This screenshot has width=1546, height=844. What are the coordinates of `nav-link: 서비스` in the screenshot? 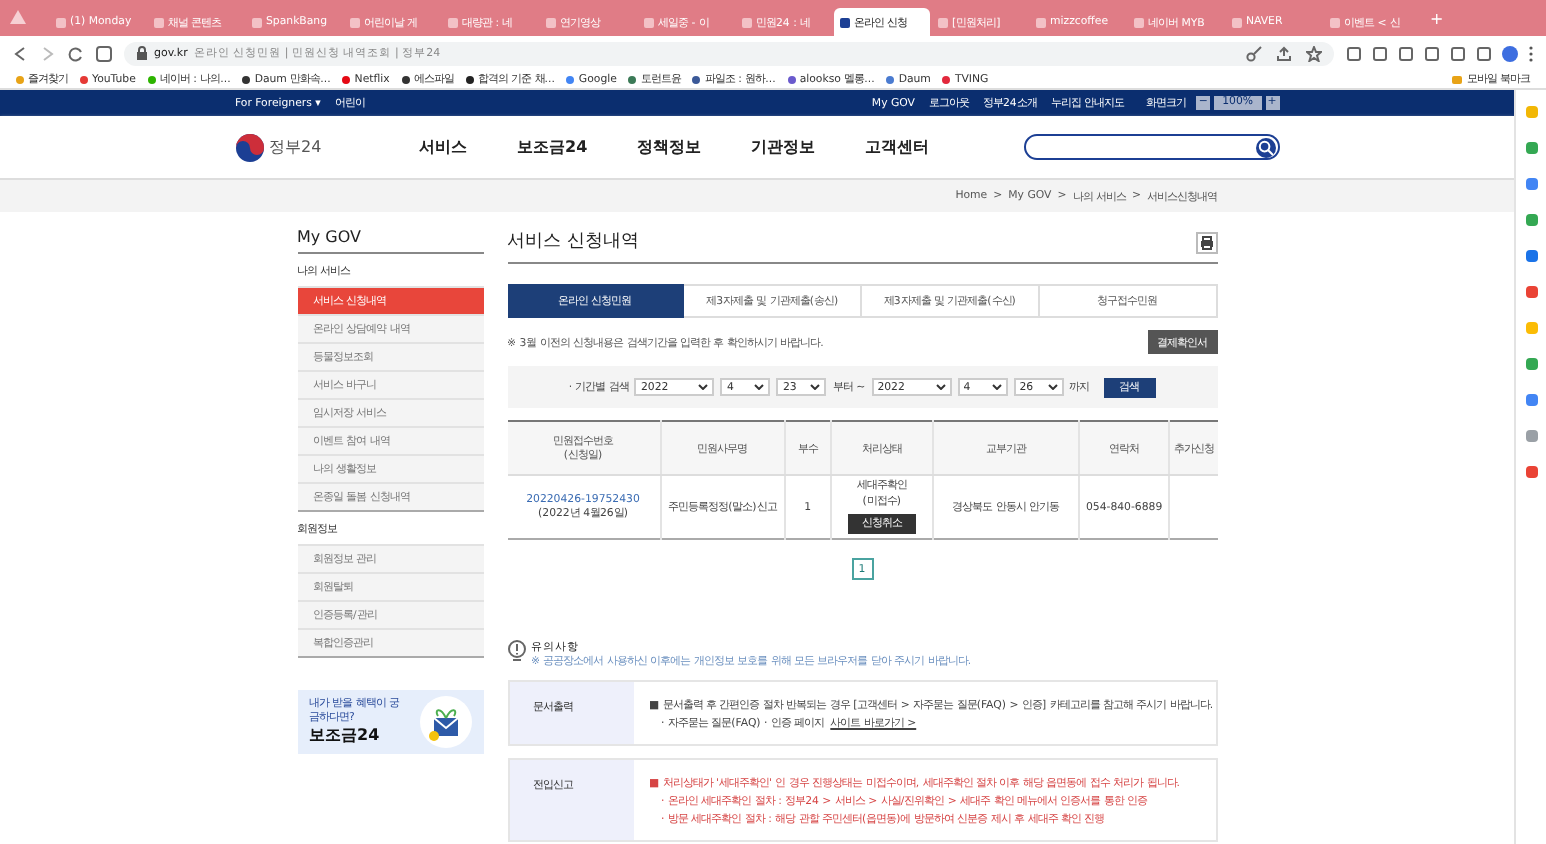 It's located at (443, 147).